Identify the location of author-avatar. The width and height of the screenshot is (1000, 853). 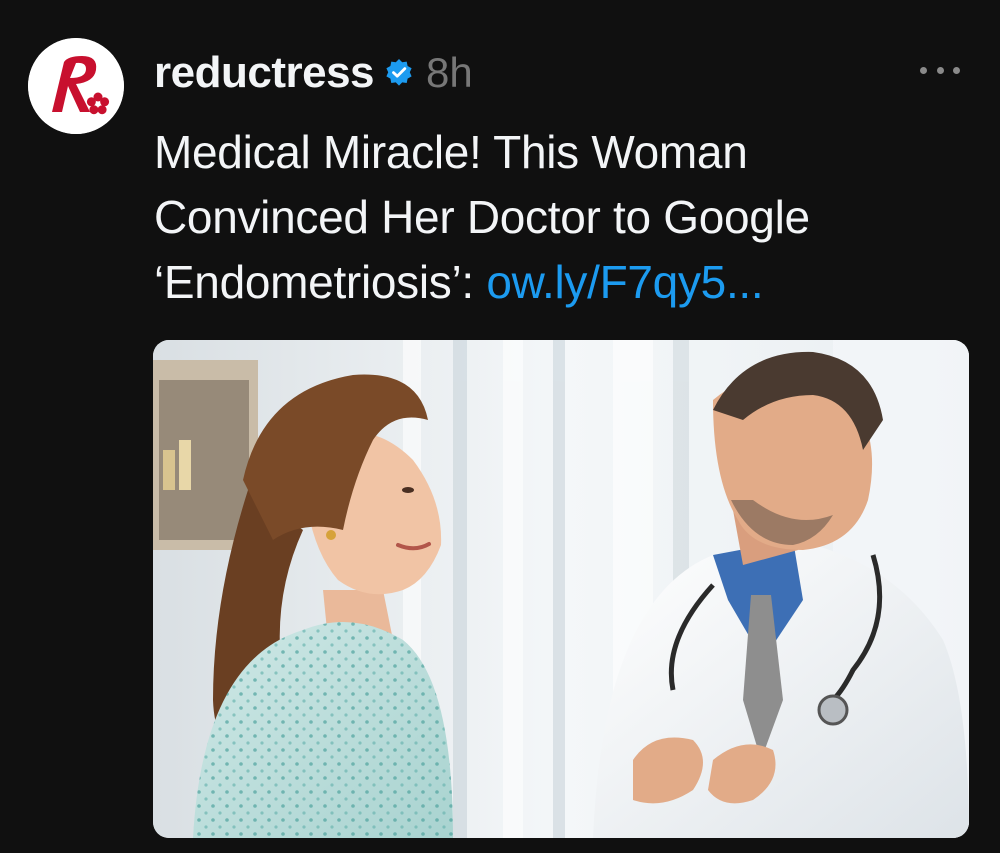
(76, 86).